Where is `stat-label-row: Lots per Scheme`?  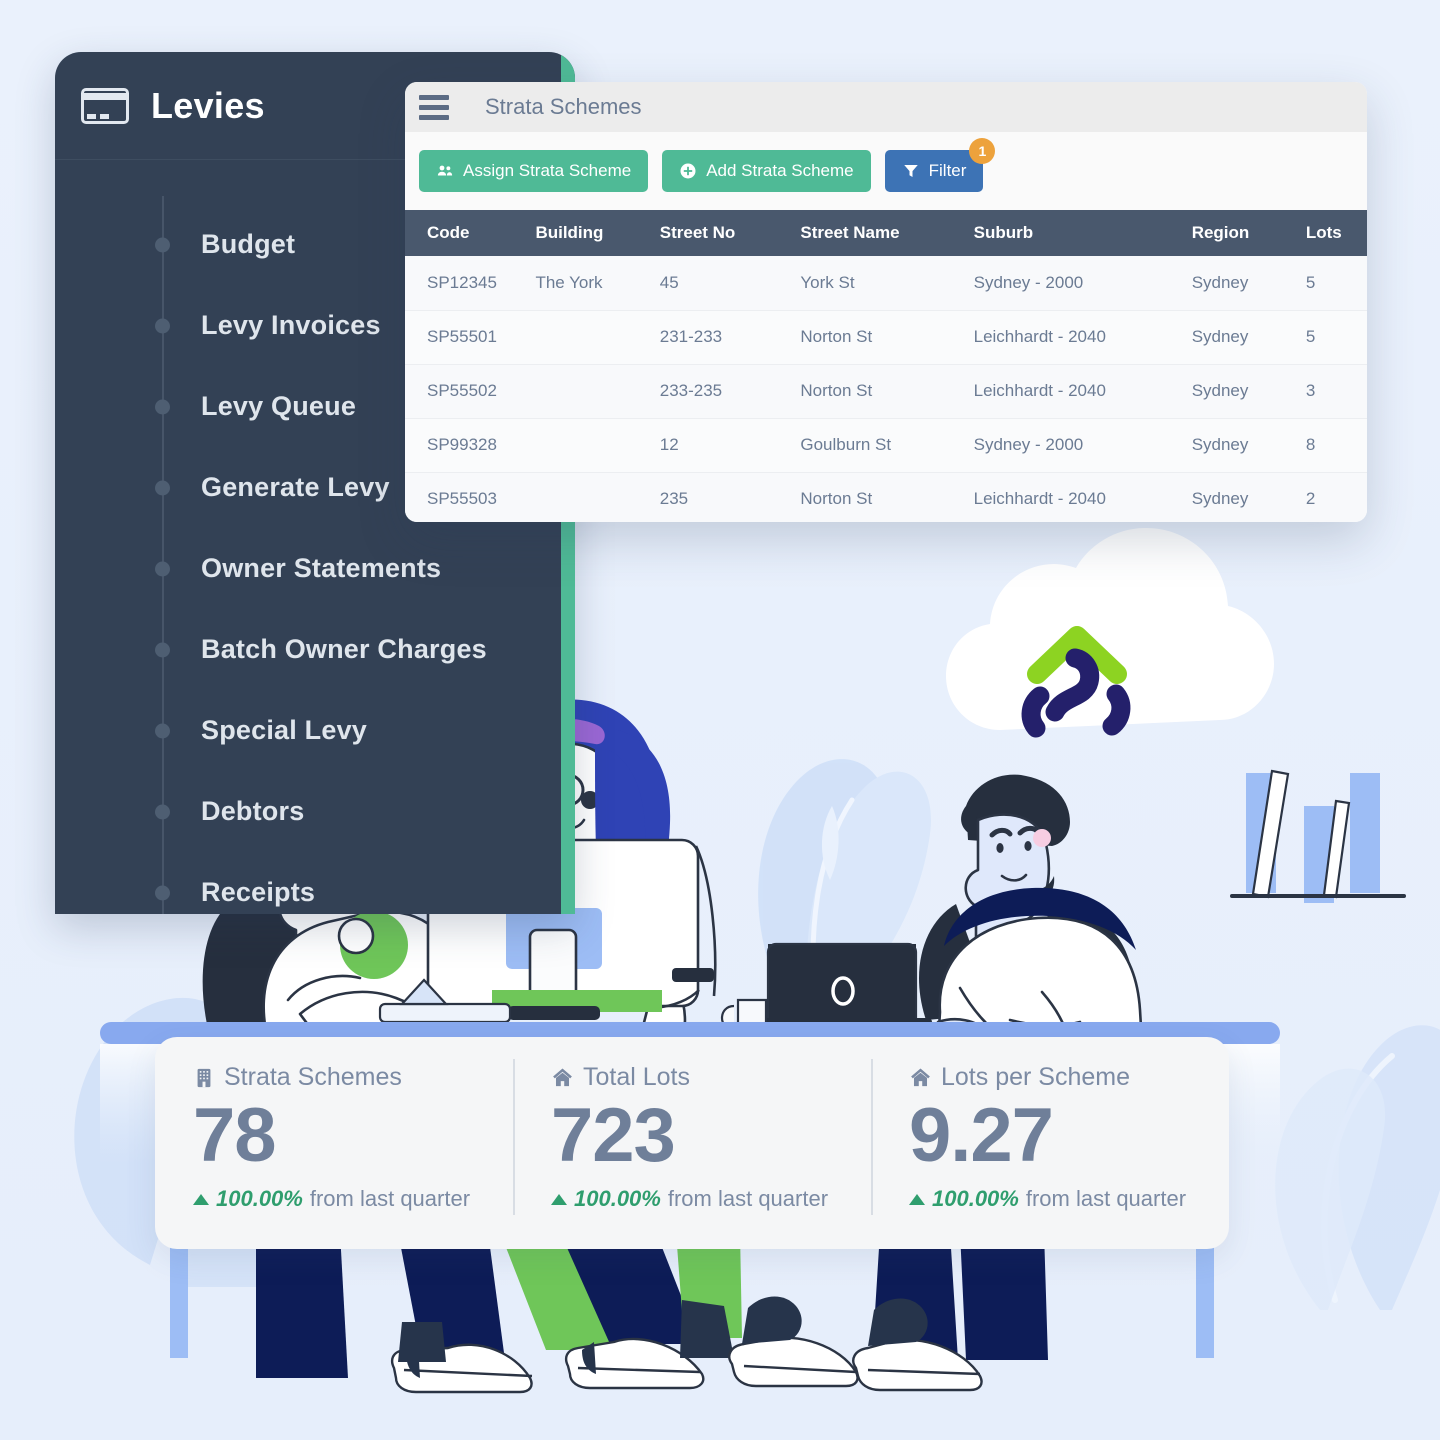
stat-label-row: Lots per Scheme is located at coordinates (1069, 1077).